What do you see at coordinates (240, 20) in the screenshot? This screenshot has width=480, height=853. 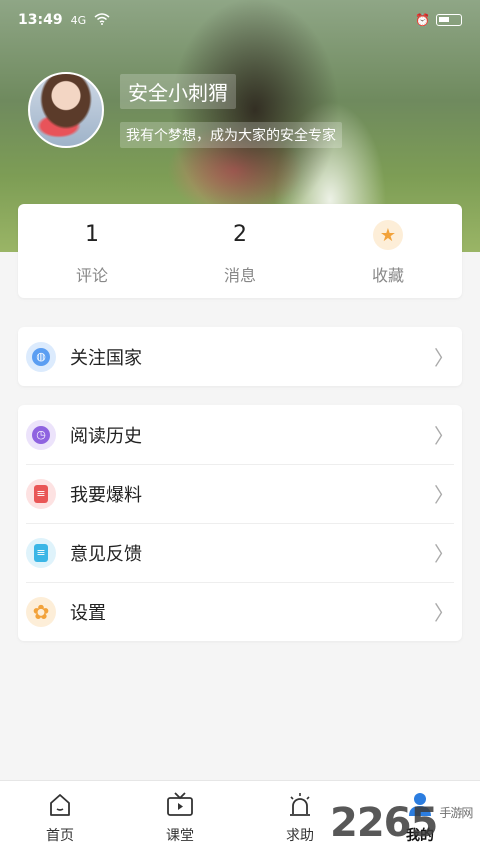 I see `status-bar: 13:49 4G ⏰` at bounding box center [240, 20].